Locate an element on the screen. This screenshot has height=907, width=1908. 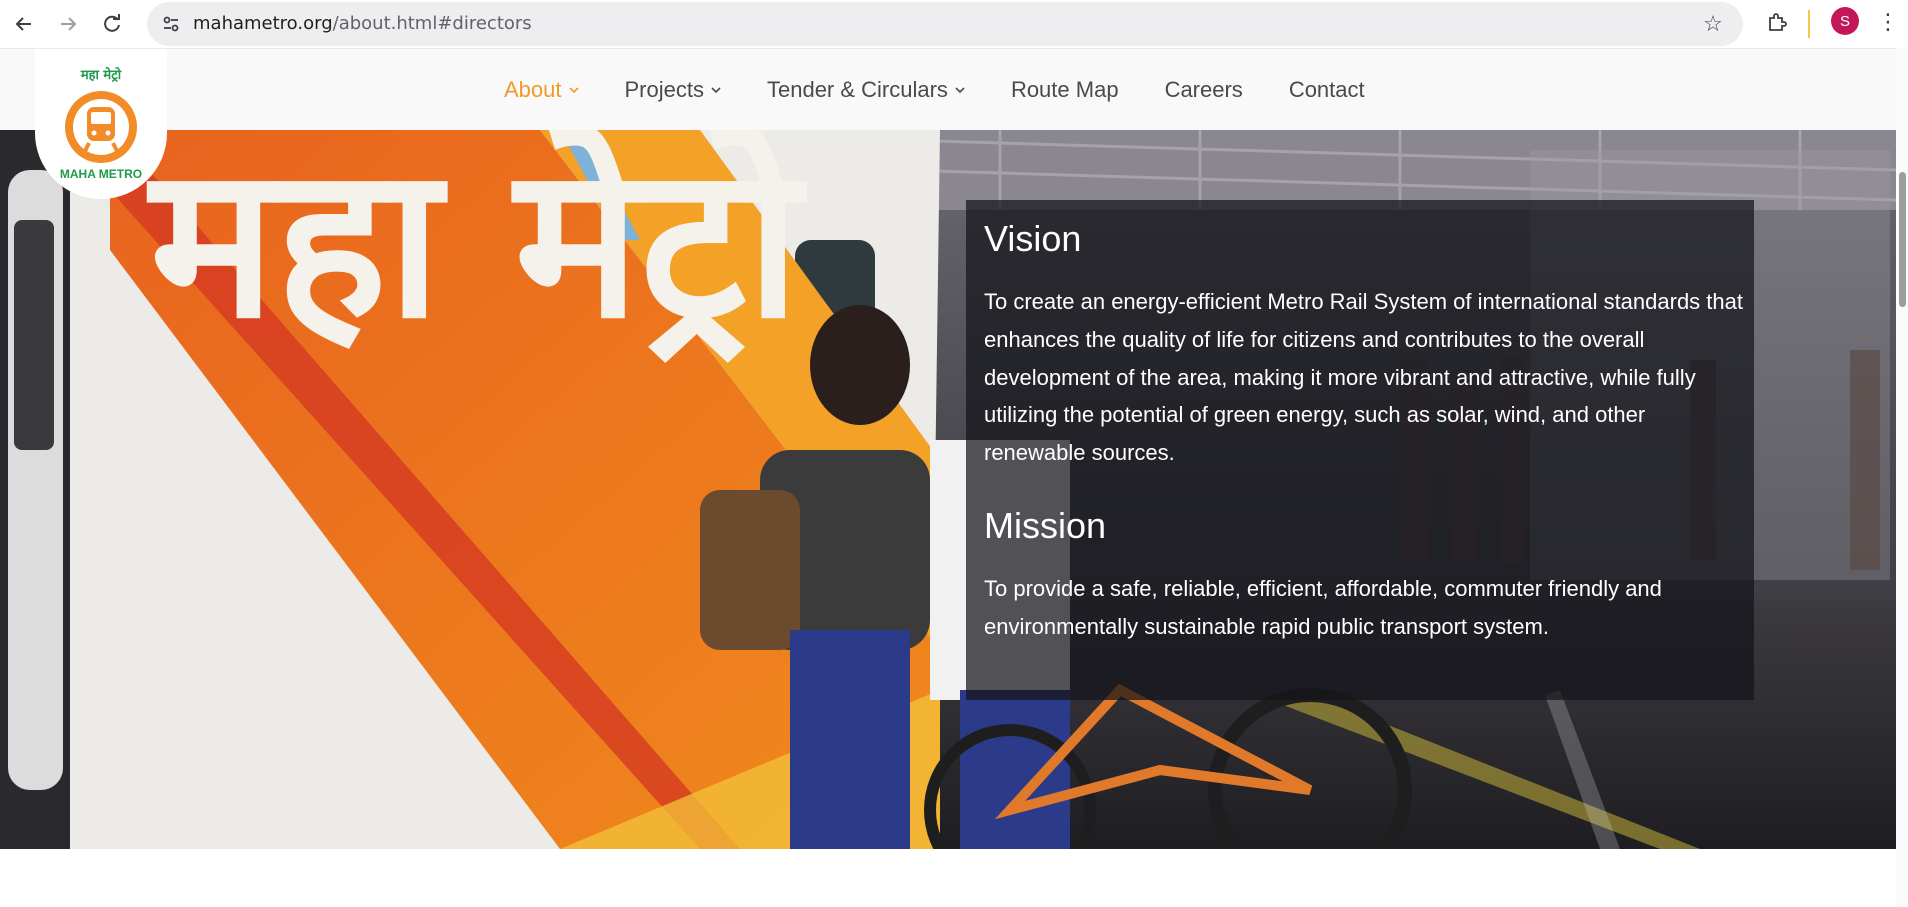
back-button is located at coordinates (24, 24).